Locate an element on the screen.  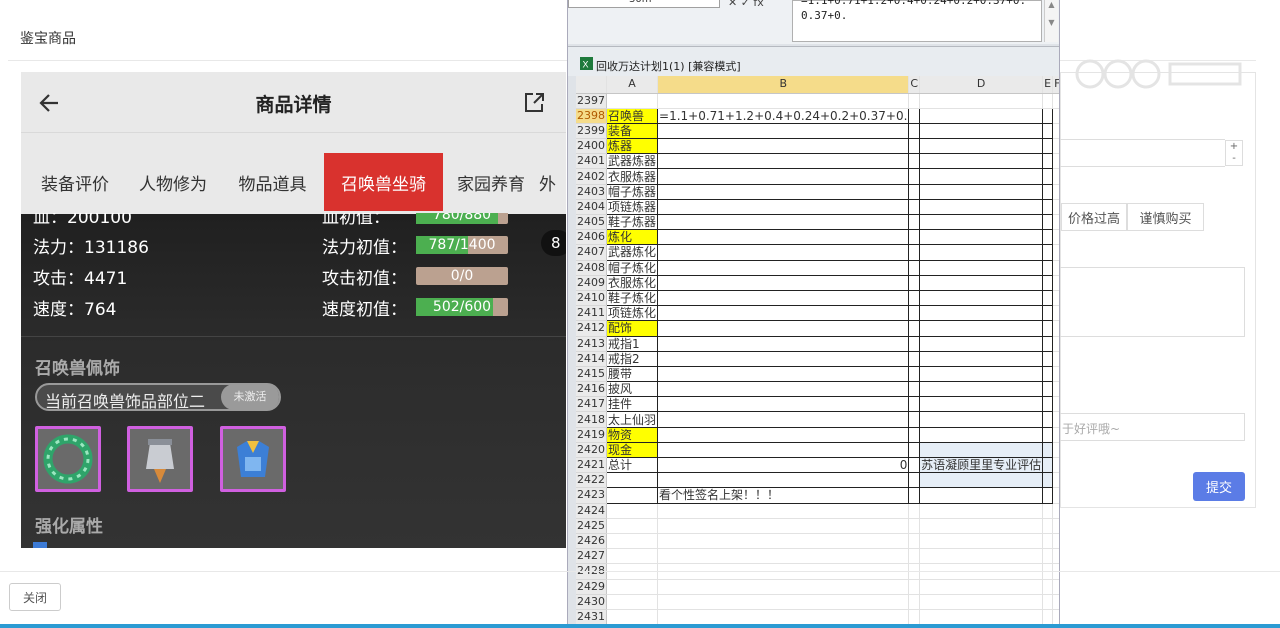
row-header: 2424 is located at coordinates (591, 511).